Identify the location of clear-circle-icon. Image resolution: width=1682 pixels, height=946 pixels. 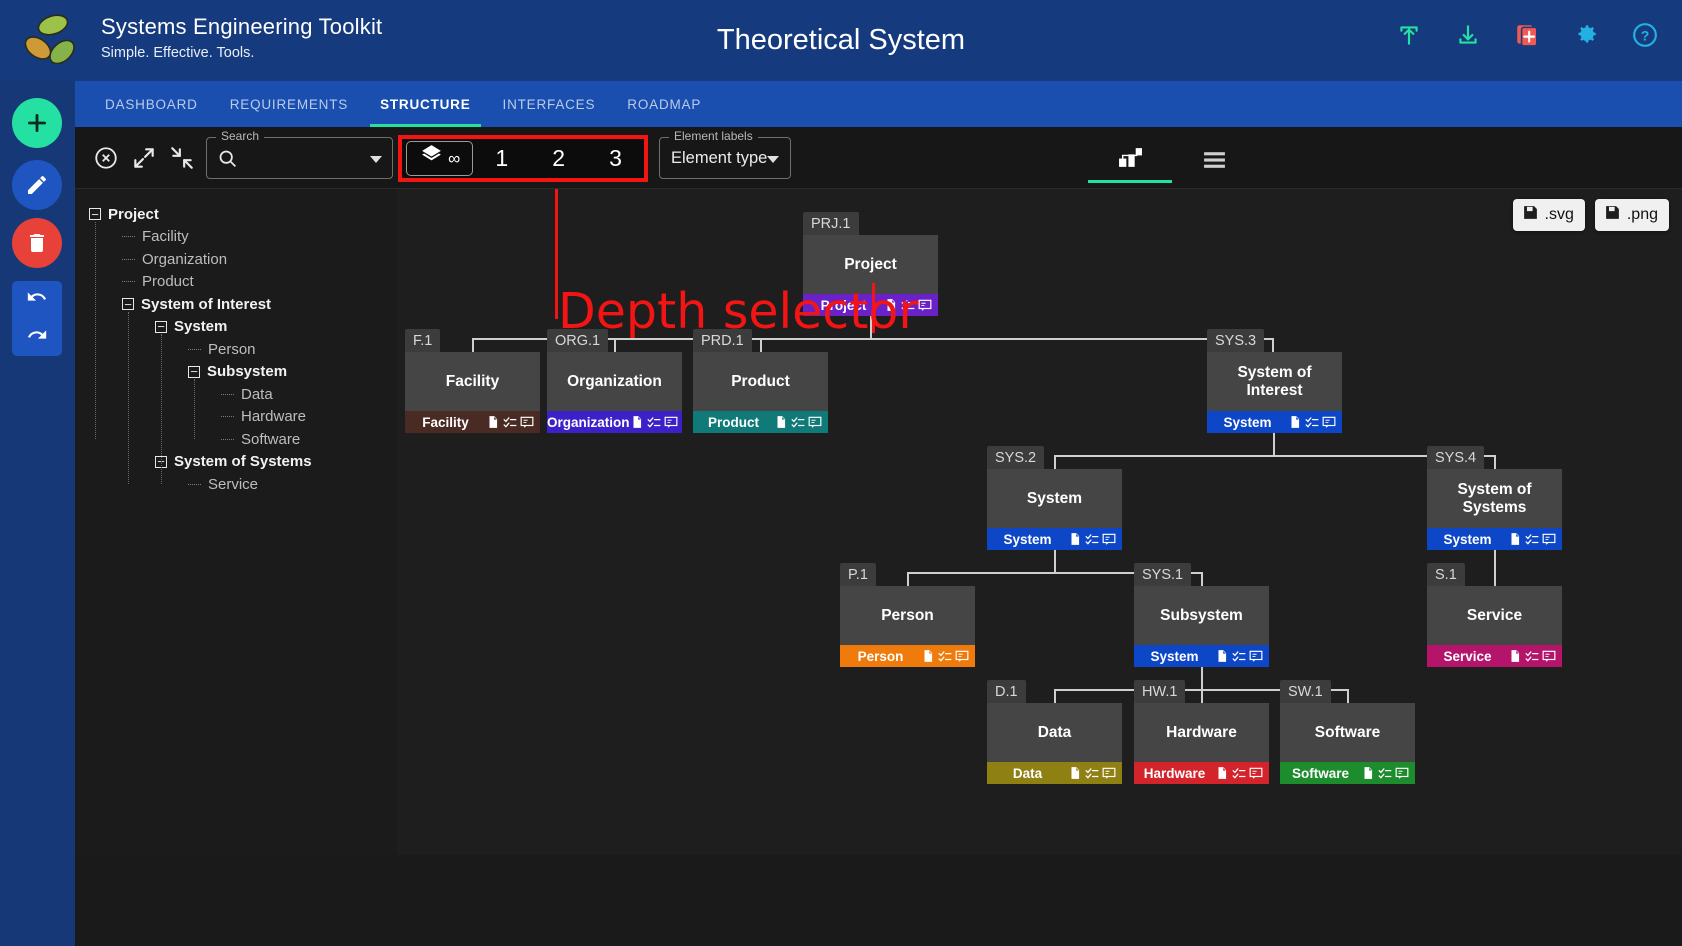
(106, 158).